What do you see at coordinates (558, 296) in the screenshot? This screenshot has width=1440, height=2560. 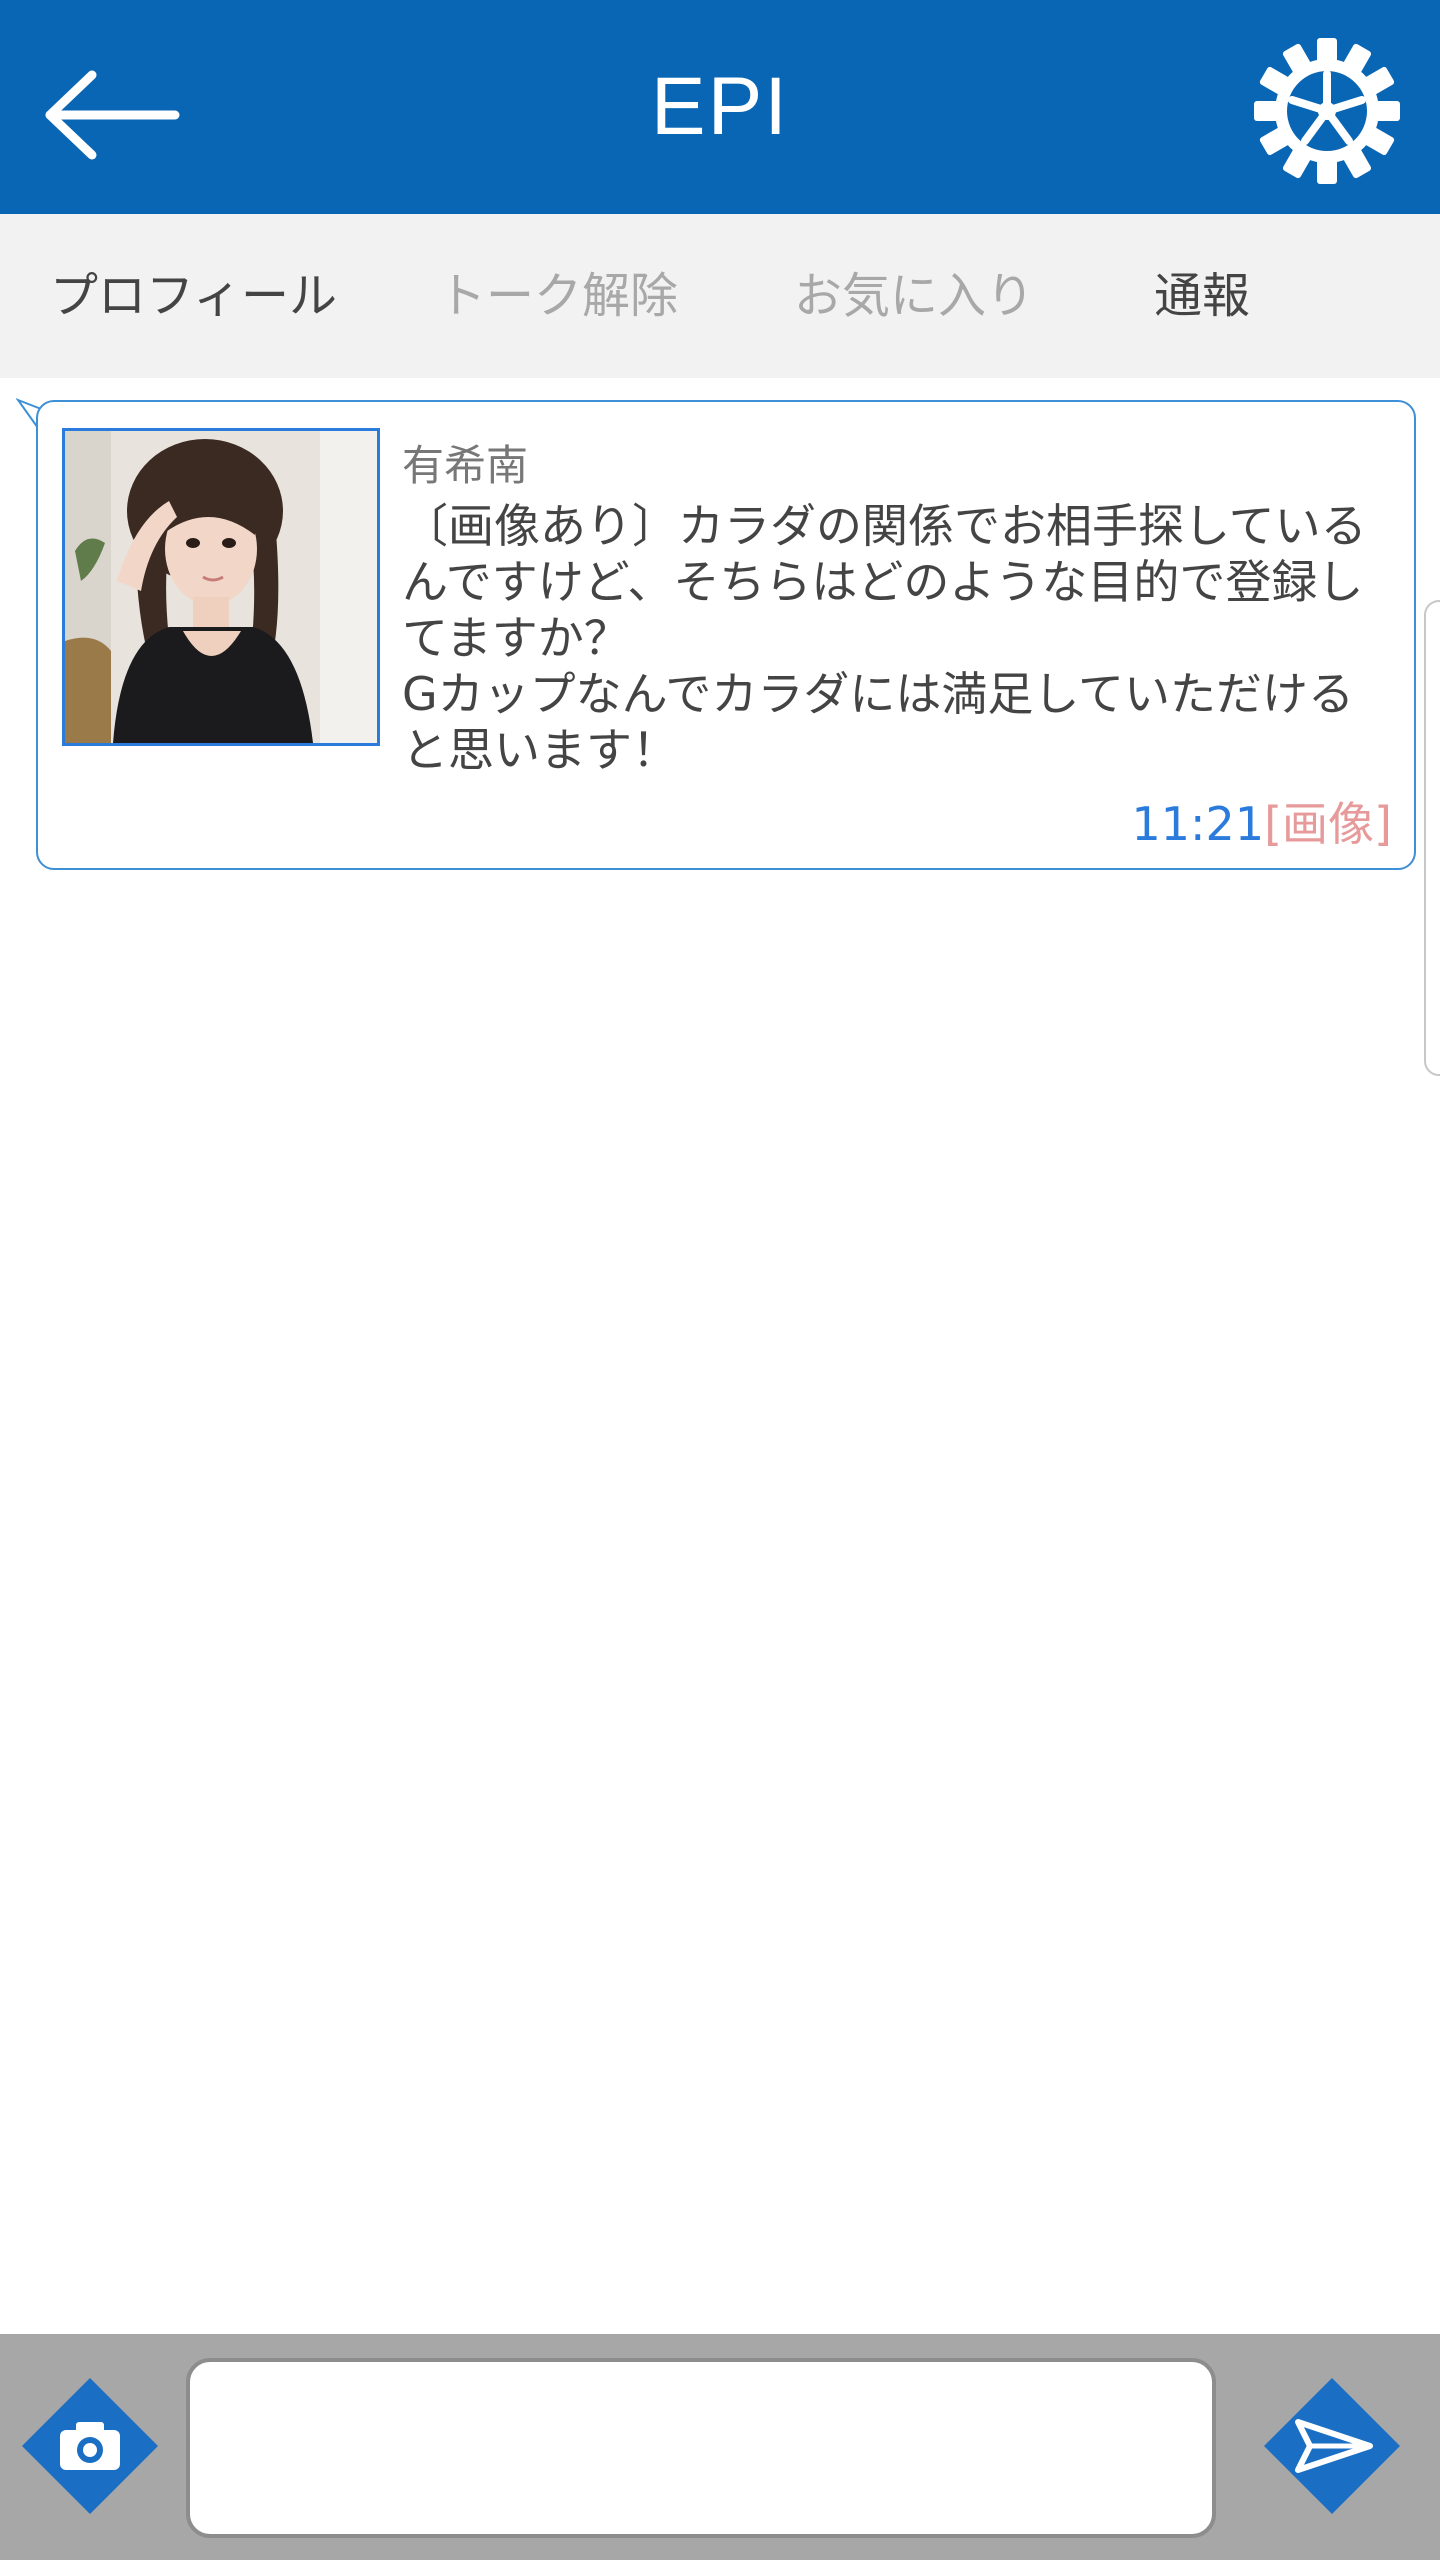 I see `tab-end-talk: トーク解除` at bounding box center [558, 296].